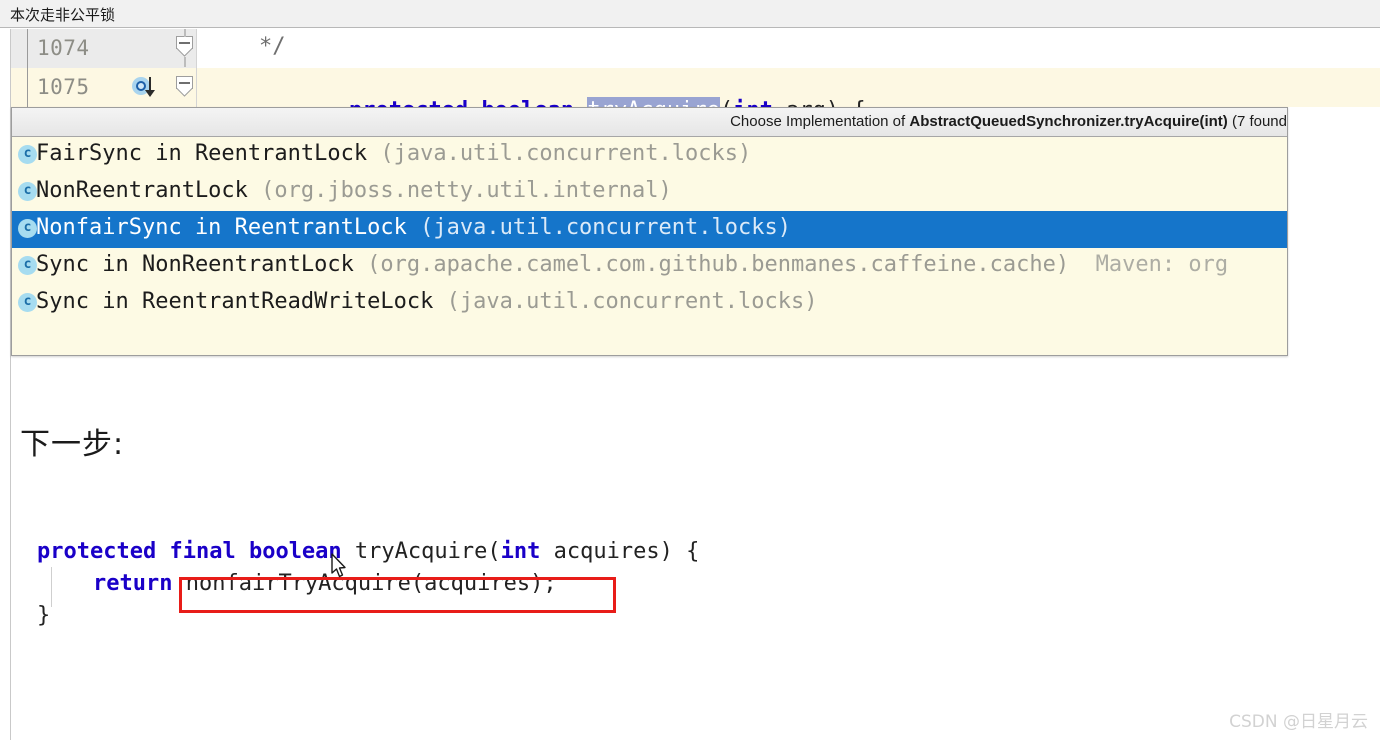 The height and width of the screenshot is (740, 1380). Describe the element at coordinates (195, 264) in the screenshot. I see `list-item-name: Sync in NonReentrantLock` at that location.